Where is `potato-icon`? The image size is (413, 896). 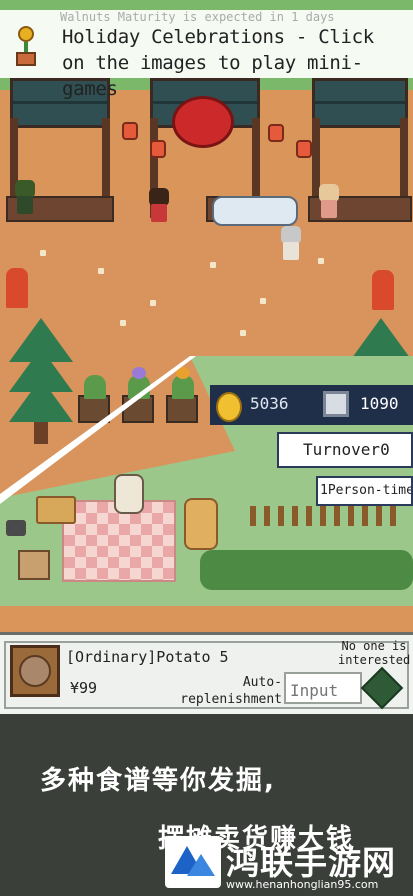
potato-icon is located at coordinates (35, 671).